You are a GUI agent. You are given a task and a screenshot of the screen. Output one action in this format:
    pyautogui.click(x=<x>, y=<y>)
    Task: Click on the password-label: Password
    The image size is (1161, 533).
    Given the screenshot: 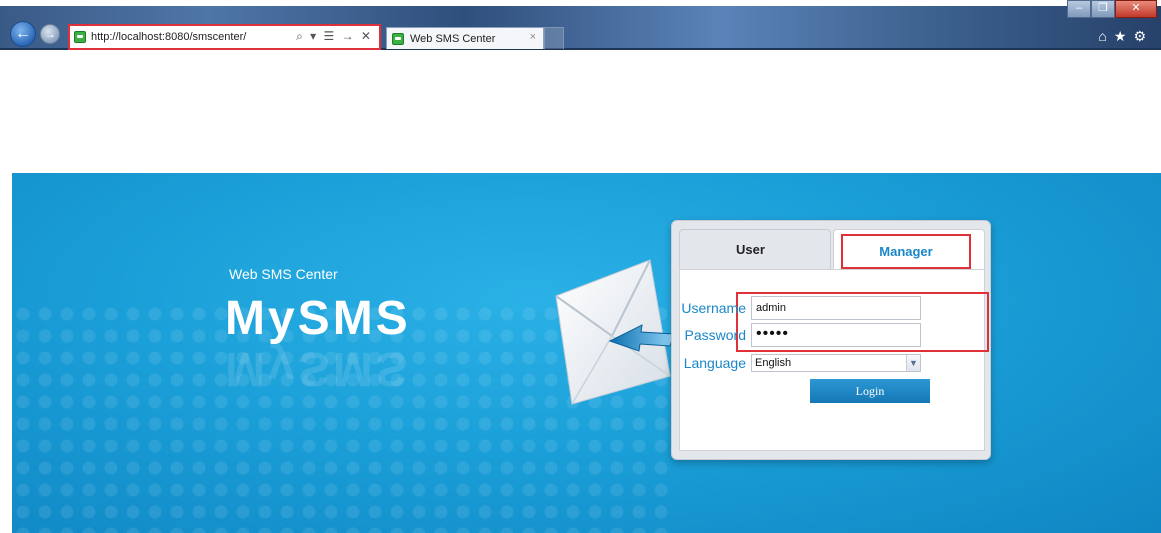 What is the action you would take?
    pyautogui.click(x=715, y=335)
    